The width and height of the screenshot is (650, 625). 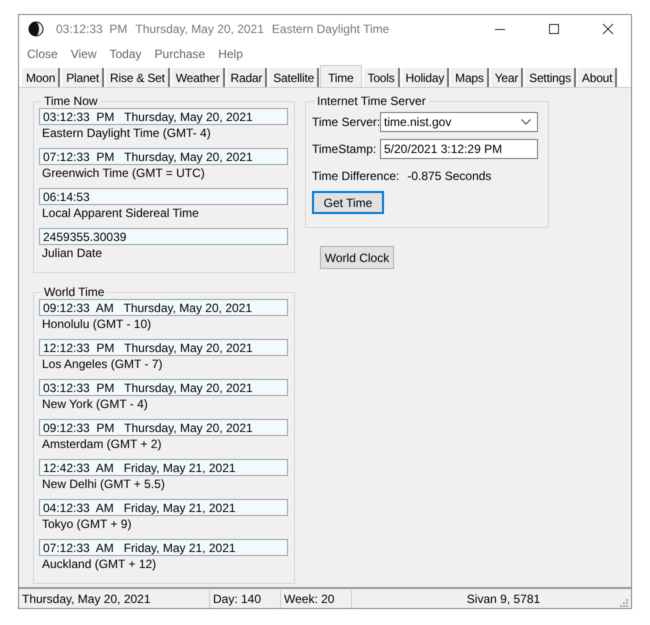 I want to click on title-date: Thursday, May 20, 2021, so click(x=199, y=29).